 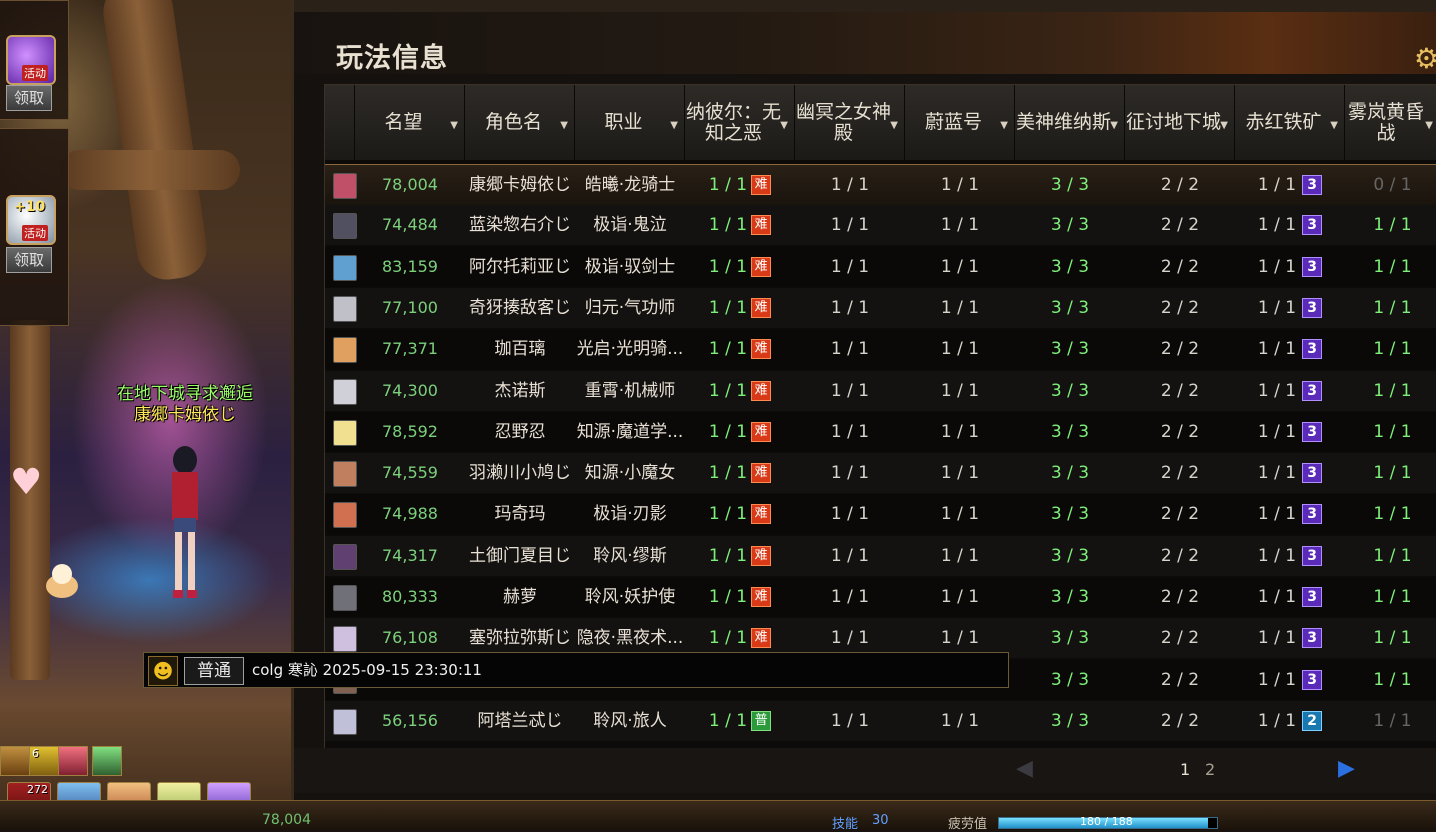 I want to click on prev-page-arrow-icon: ◀, so click(x=1024, y=768).